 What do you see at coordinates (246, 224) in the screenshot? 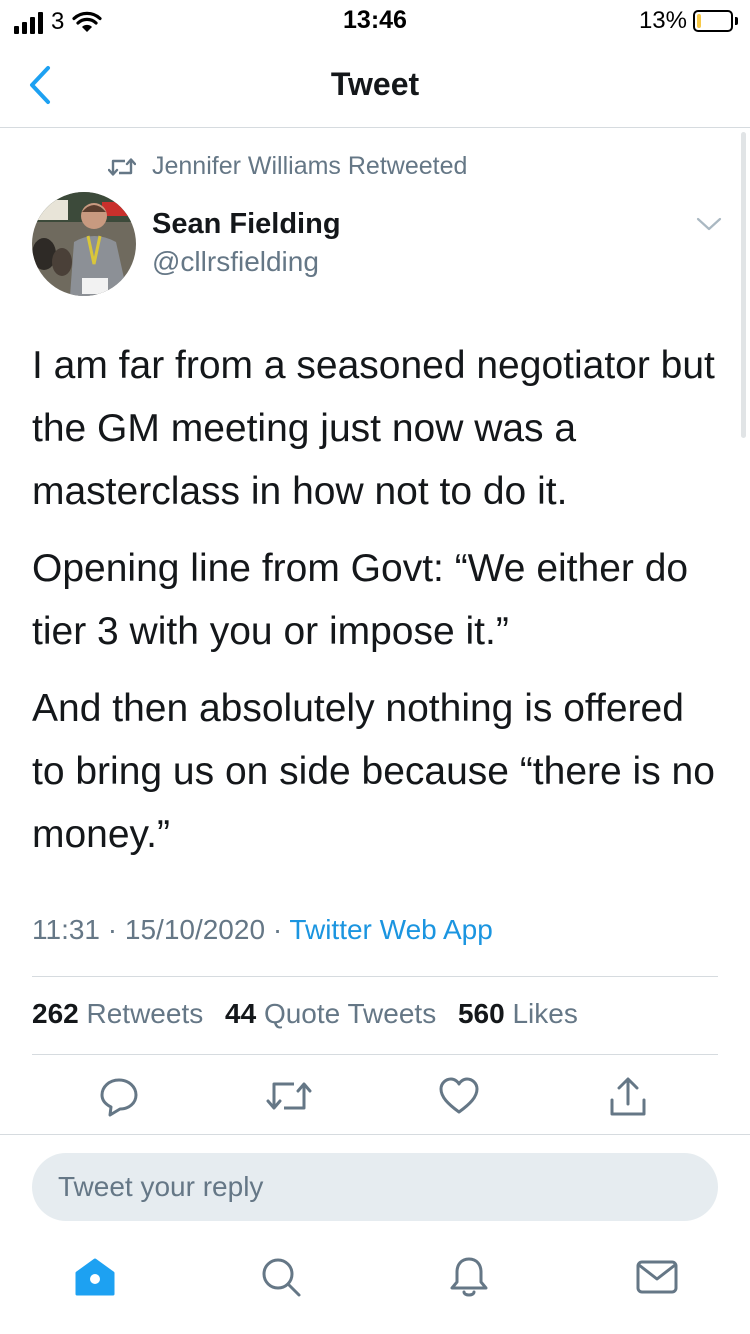
I see `author-name: Sean Fielding` at bounding box center [246, 224].